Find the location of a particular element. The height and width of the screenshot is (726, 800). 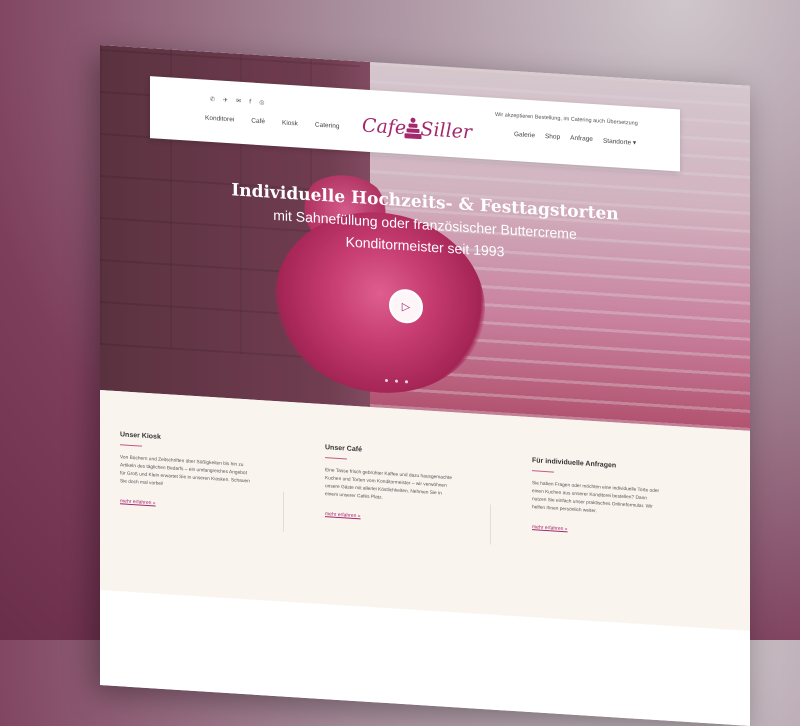

nav-right: Galerie Shop Anfrage Standorte ▾ is located at coordinates (575, 139).